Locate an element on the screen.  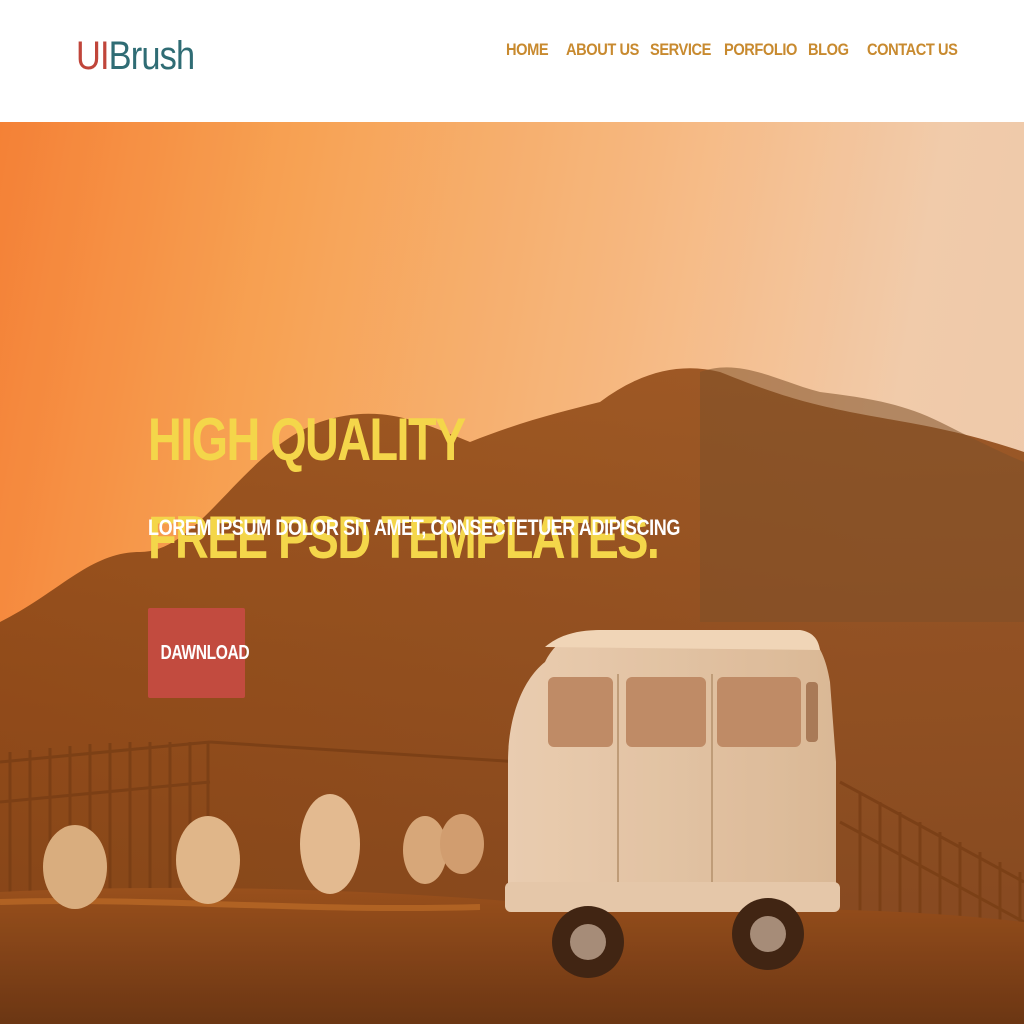
hero-title-line1: HIGH QUALITY is located at coordinates (307, 439).